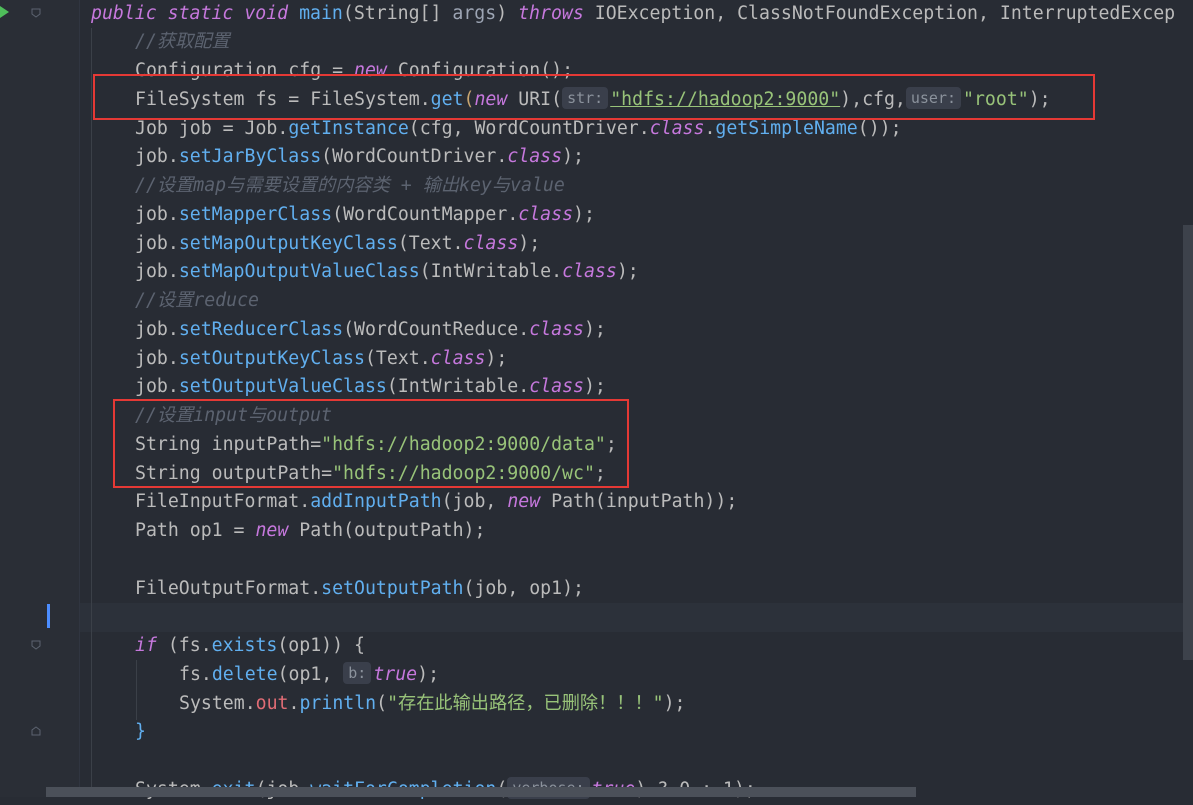 Image resolution: width=1193 pixels, height=805 pixels. Describe the element at coordinates (1188, 442) in the screenshot. I see `vertical-scrollbar` at that location.